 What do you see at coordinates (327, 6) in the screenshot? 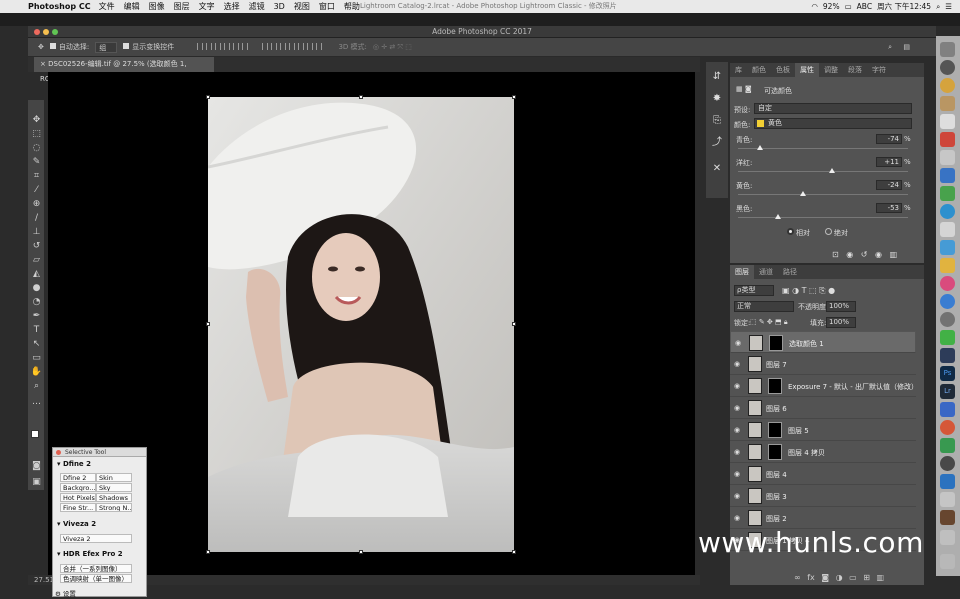
I see `menu-window: 窗口` at bounding box center [327, 6].